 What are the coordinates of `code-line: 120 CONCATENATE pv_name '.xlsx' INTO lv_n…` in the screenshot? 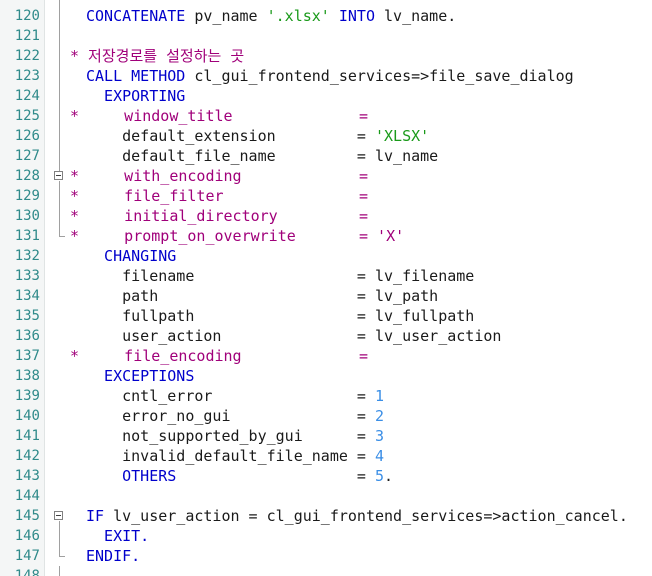 It's located at (326, 16).